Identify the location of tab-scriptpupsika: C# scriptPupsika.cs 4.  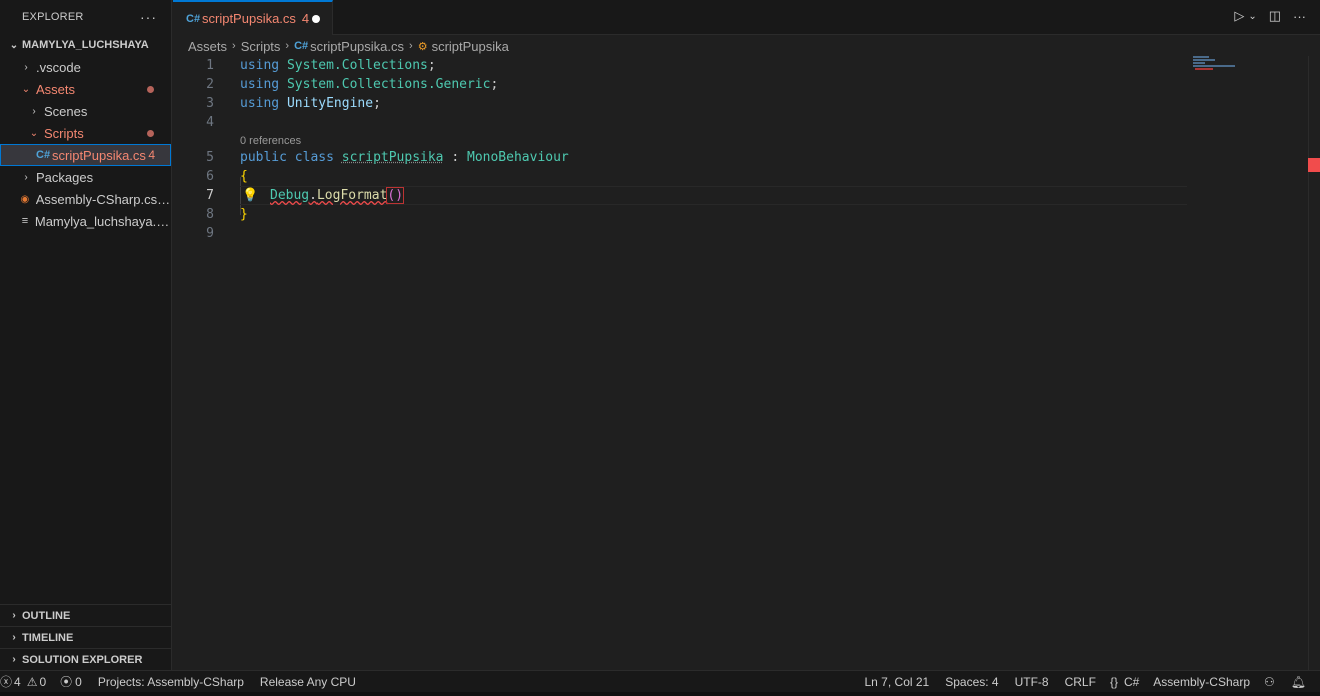
(253, 17).